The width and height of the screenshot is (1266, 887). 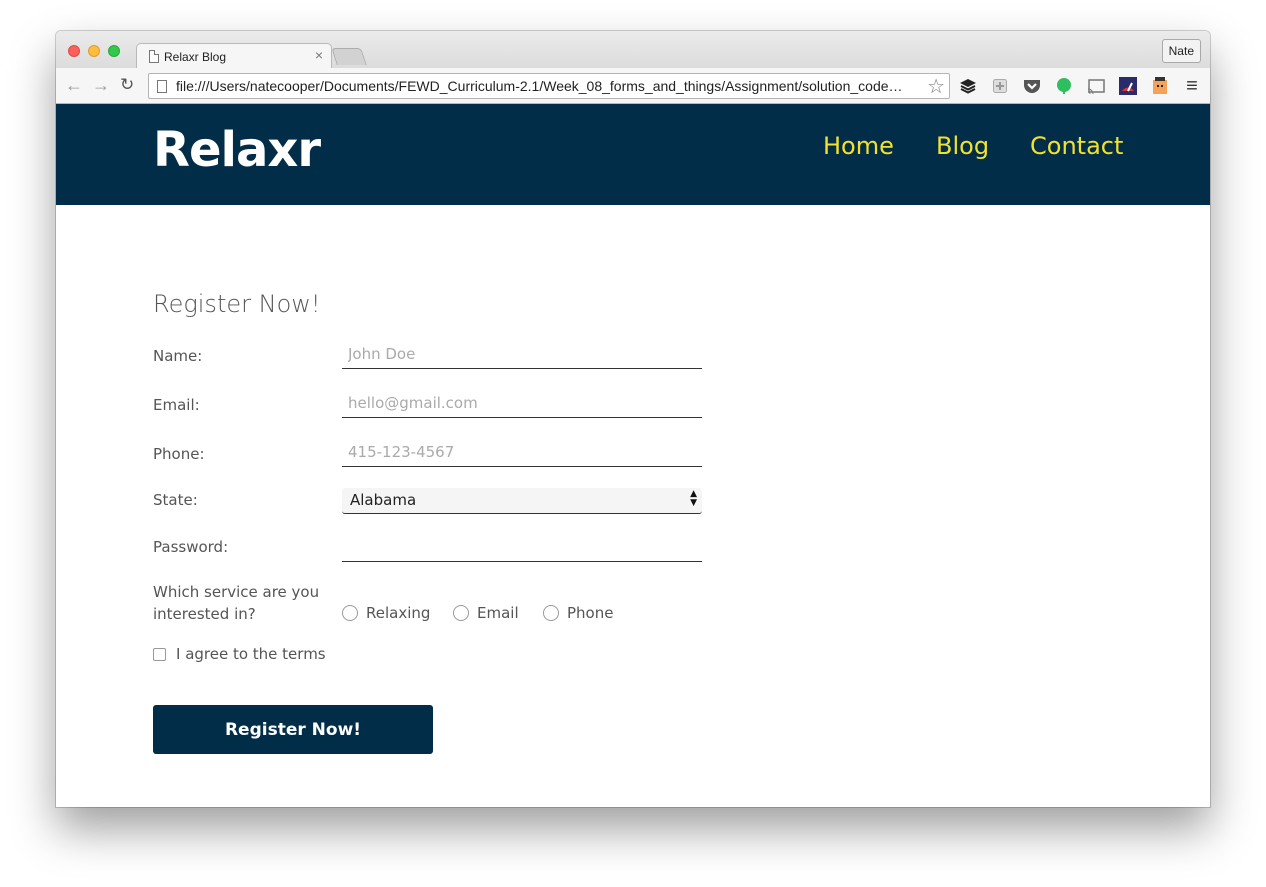 What do you see at coordinates (195, 57) in the screenshot?
I see `tab-title: Relaxr Blog` at bounding box center [195, 57].